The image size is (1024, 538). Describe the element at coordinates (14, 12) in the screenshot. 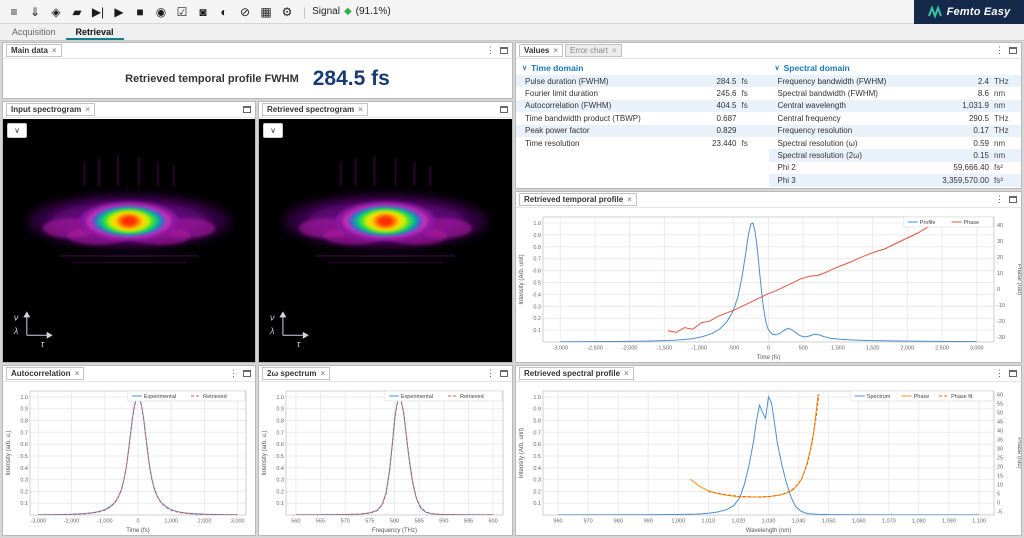

I see `menu-icon: ≡` at that location.